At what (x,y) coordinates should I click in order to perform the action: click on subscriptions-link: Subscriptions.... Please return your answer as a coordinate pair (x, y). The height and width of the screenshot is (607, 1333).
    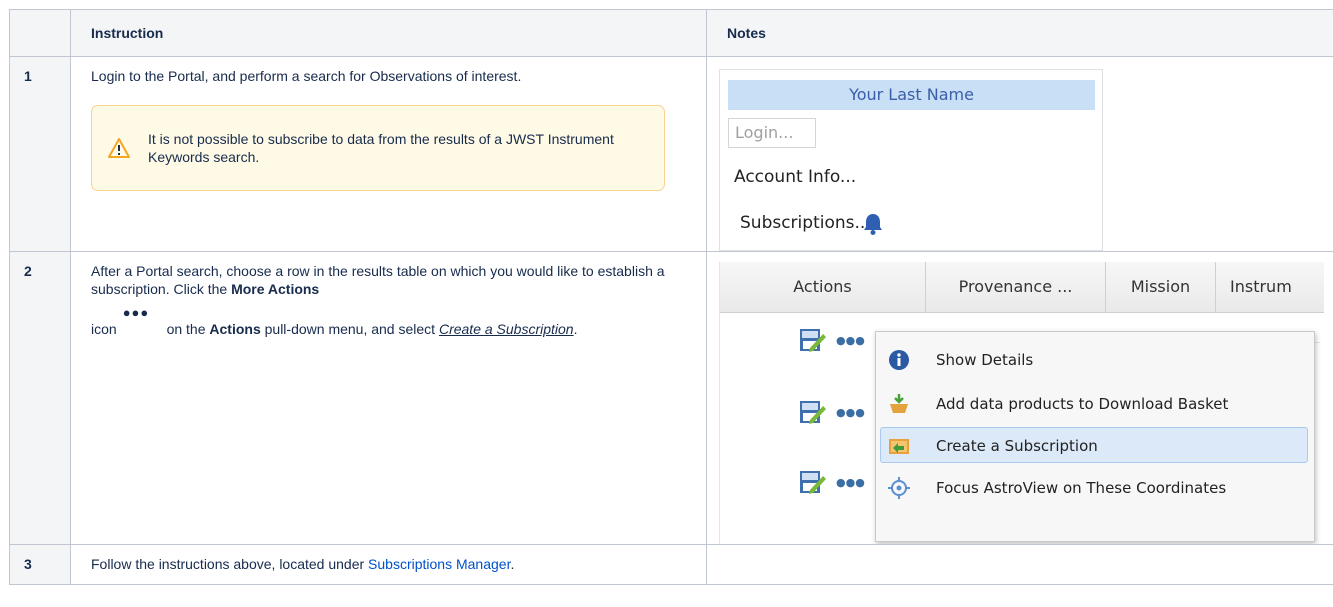
    Looking at the image, I should click on (805, 223).